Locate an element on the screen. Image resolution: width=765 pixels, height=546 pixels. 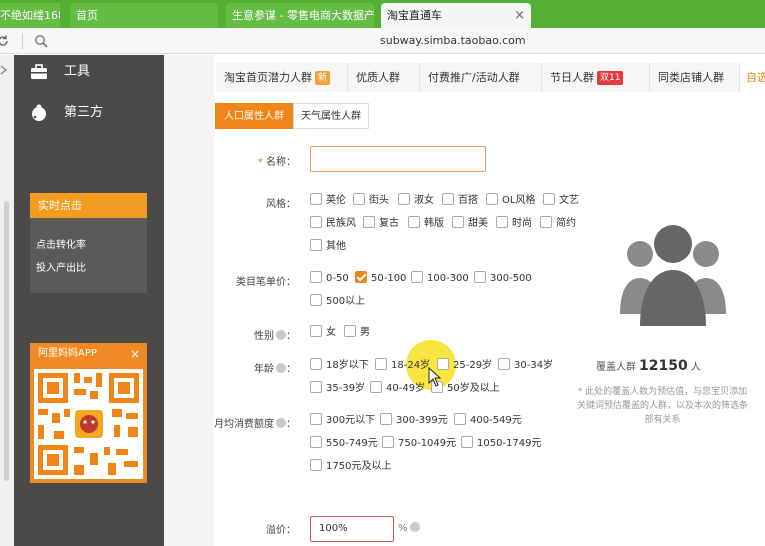
browser-tab: 首页 is located at coordinates (144, 15).